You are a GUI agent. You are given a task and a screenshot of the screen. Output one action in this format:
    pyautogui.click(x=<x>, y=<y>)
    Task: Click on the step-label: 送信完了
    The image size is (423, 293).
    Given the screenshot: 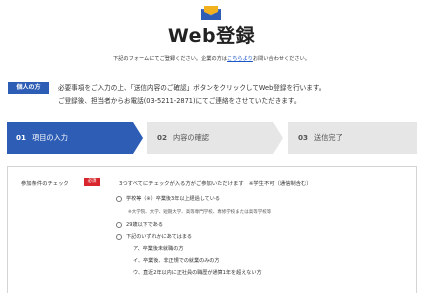 What is the action you would take?
    pyautogui.click(x=328, y=137)
    